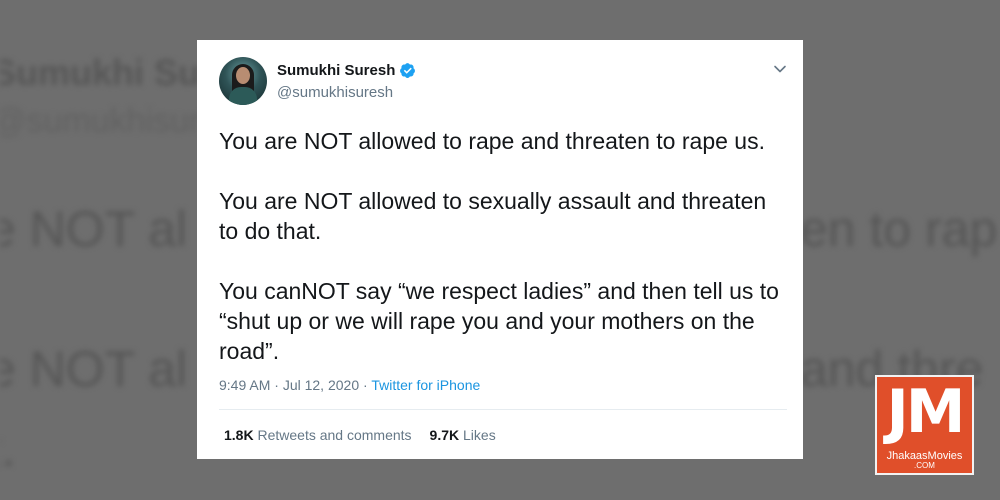 The width and height of the screenshot is (1000, 500). What do you see at coordinates (239, 435) in the screenshot?
I see `retweets-count: 1.8K` at bounding box center [239, 435].